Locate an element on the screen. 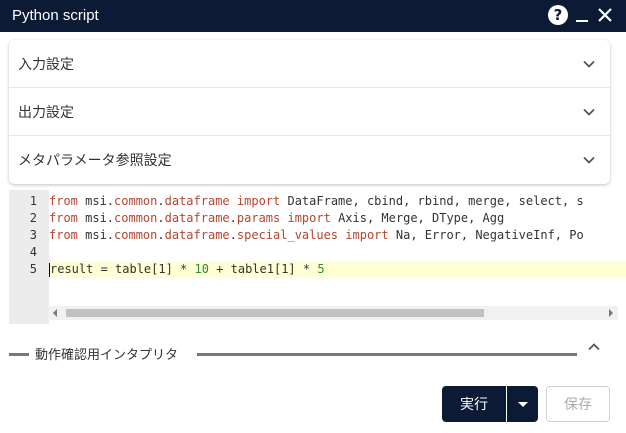  code-token: Na, Error, NegativeInf, Po is located at coordinates (486, 235).